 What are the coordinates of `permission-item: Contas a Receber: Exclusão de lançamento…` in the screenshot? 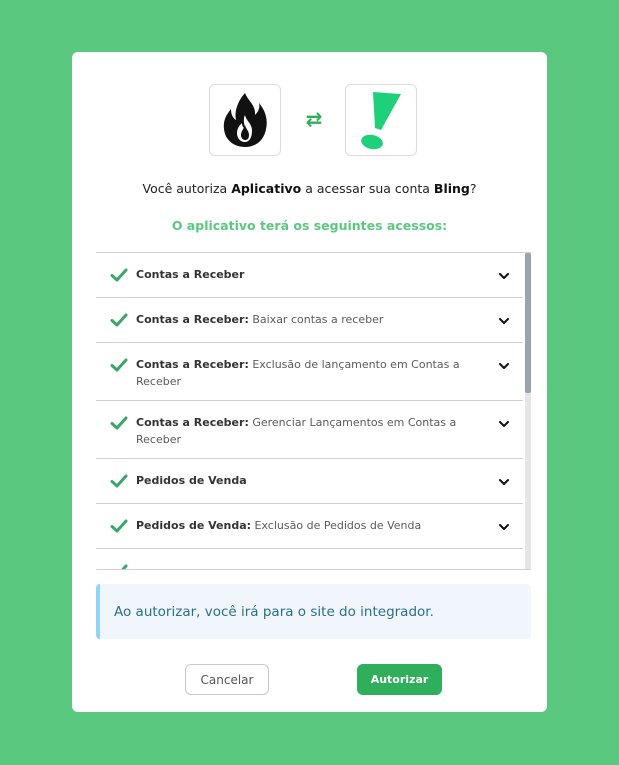 It's located at (309, 372).